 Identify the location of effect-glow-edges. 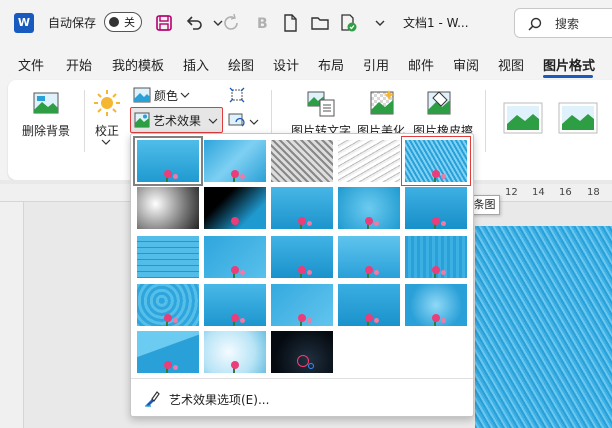
(168, 352).